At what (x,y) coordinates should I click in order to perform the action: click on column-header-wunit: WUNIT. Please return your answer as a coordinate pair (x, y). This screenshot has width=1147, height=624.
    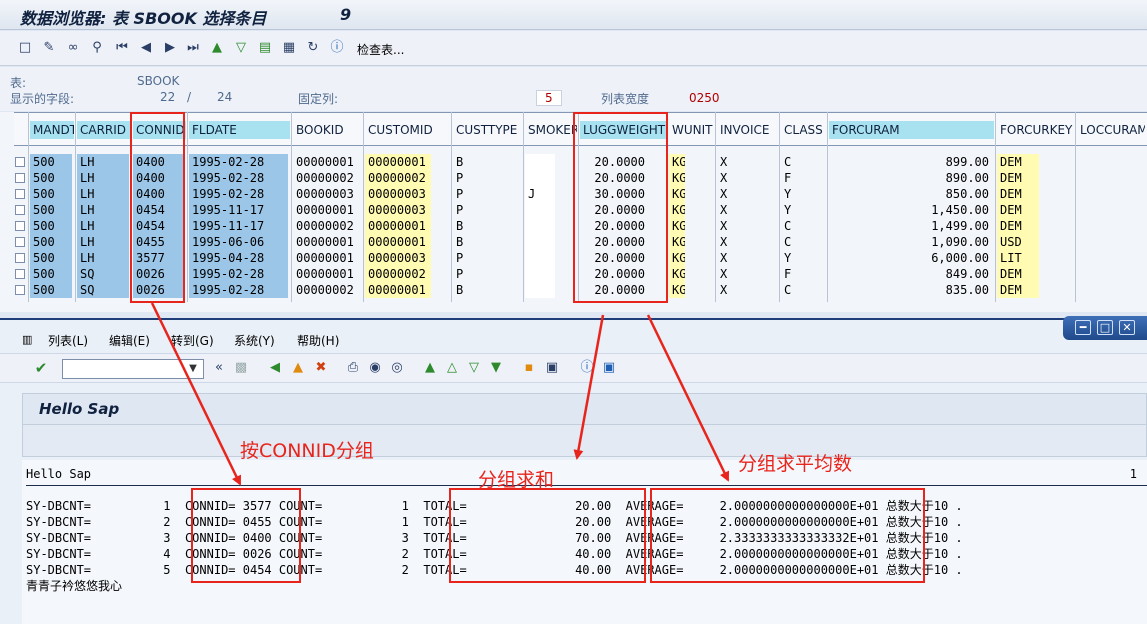
    Looking at the image, I should click on (691, 130).